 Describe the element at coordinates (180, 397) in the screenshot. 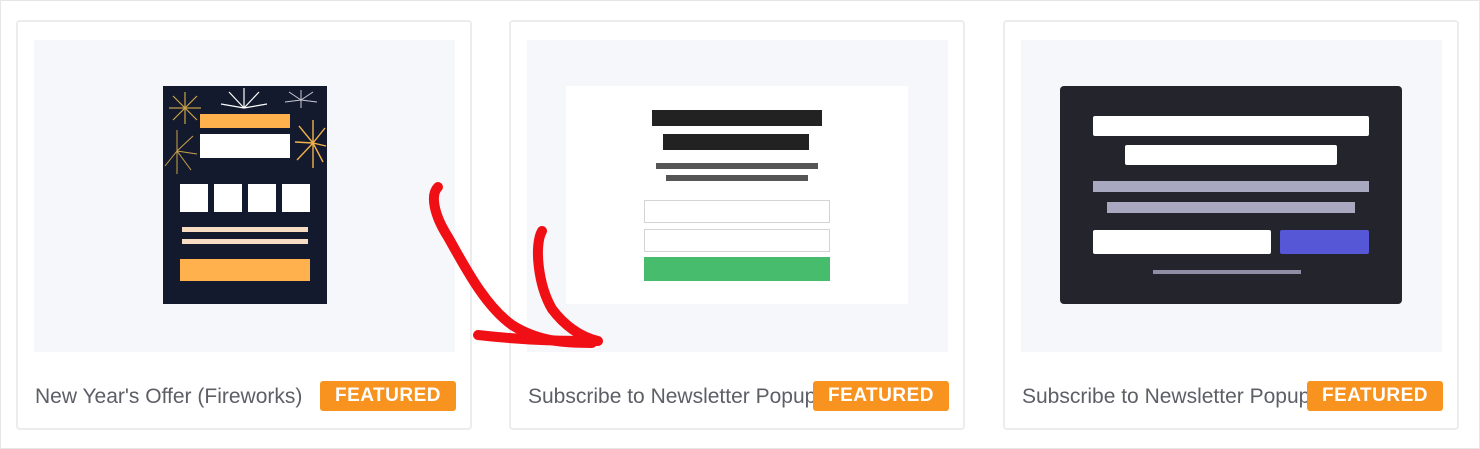

I see `template-title: New Year's Offer (Fireworks)` at that location.